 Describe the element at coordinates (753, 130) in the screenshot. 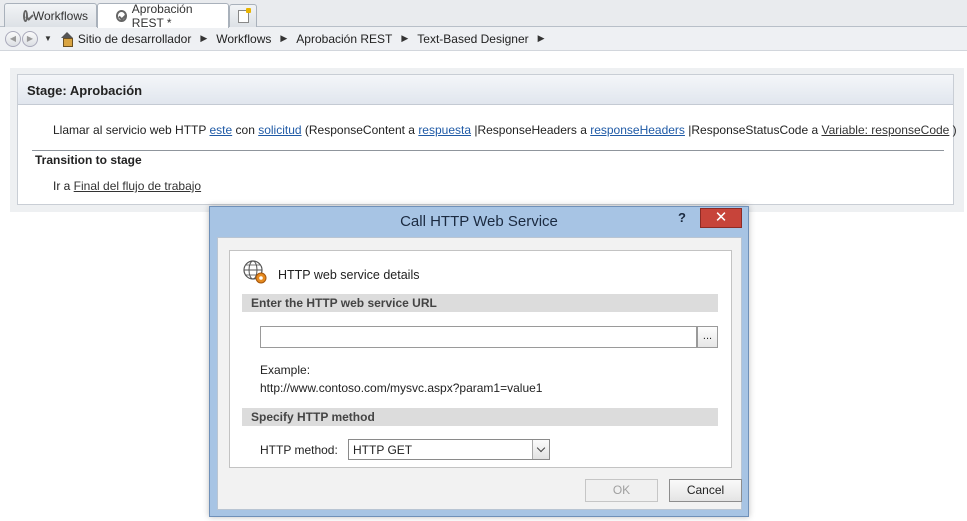

I see `action-text: |ResponseStatusCode a` at that location.